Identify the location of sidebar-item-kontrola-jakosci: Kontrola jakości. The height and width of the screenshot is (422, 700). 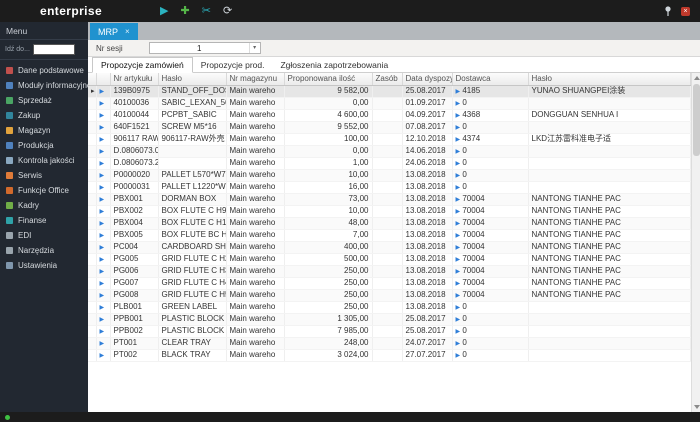
(44, 160).